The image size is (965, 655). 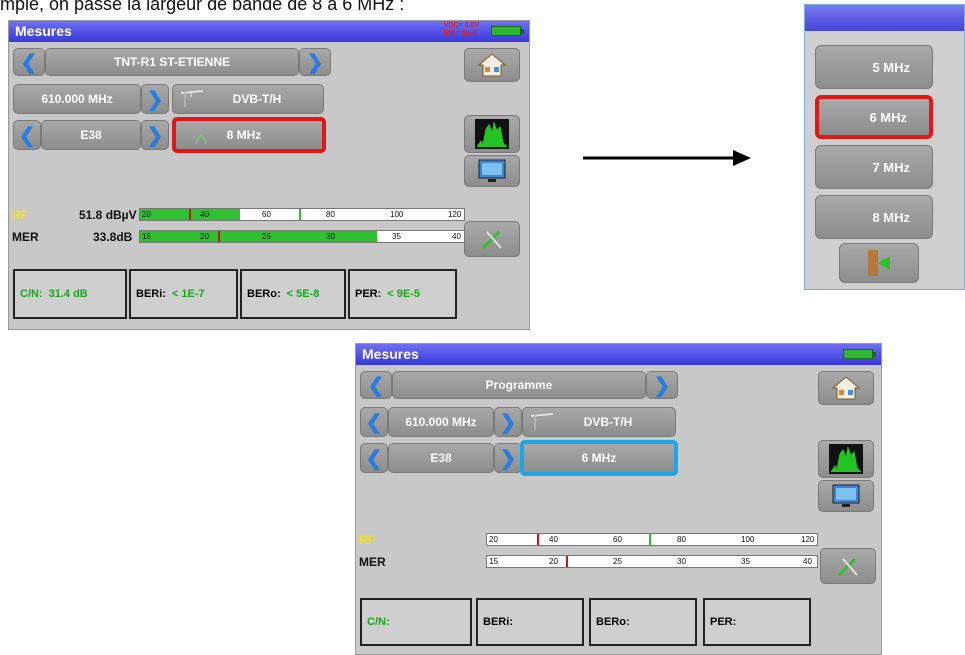 What do you see at coordinates (874, 67) in the screenshot?
I see `menu-option-5mhz: 5 MHz` at bounding box center [874, 67].